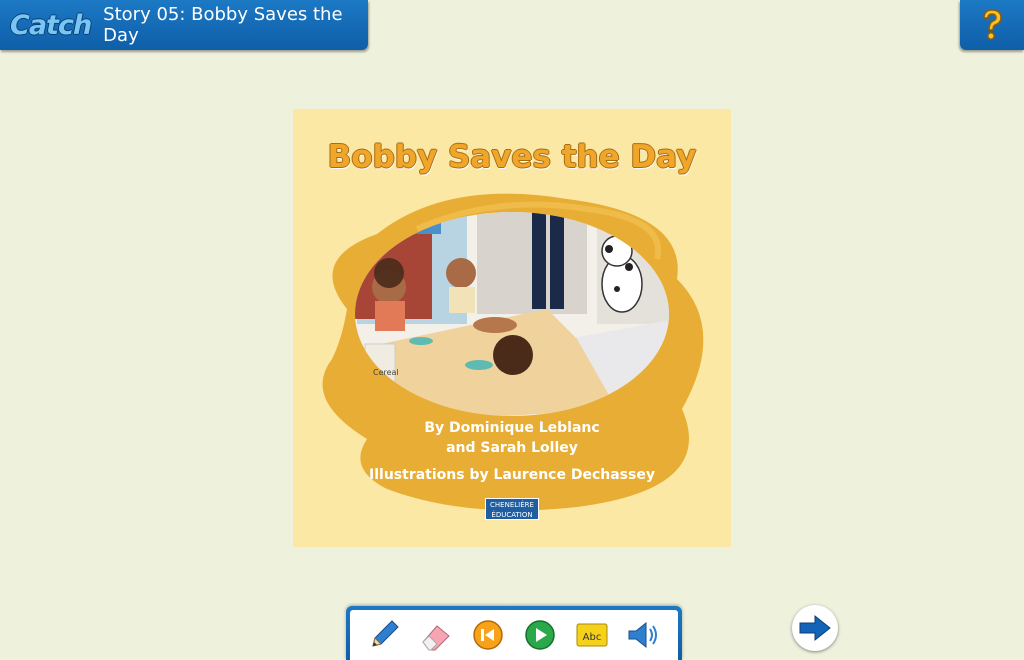  What do you see at coordinates (512, 505) in the screenshot?
I see `publisher-line-1: CHENELIÈRE` at bounding box center [512, 505].